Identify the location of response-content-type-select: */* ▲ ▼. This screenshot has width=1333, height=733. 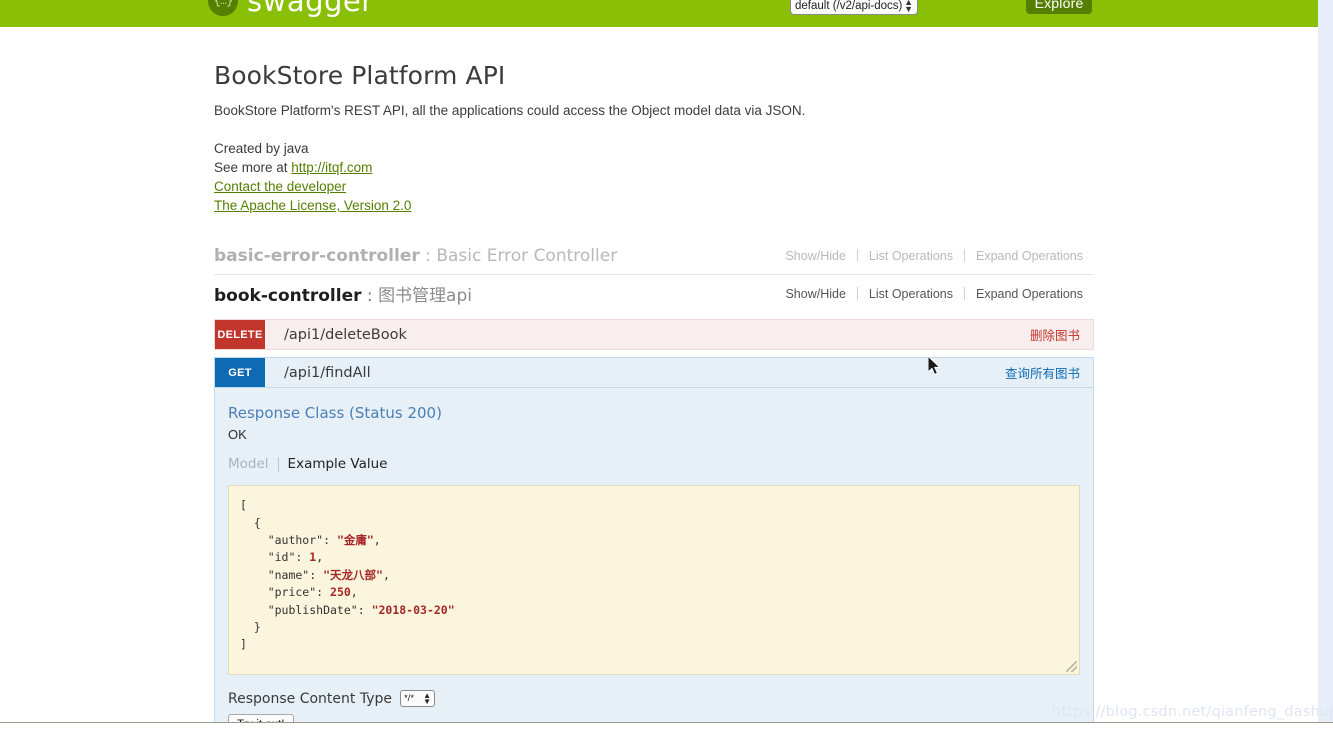
(417, 699).